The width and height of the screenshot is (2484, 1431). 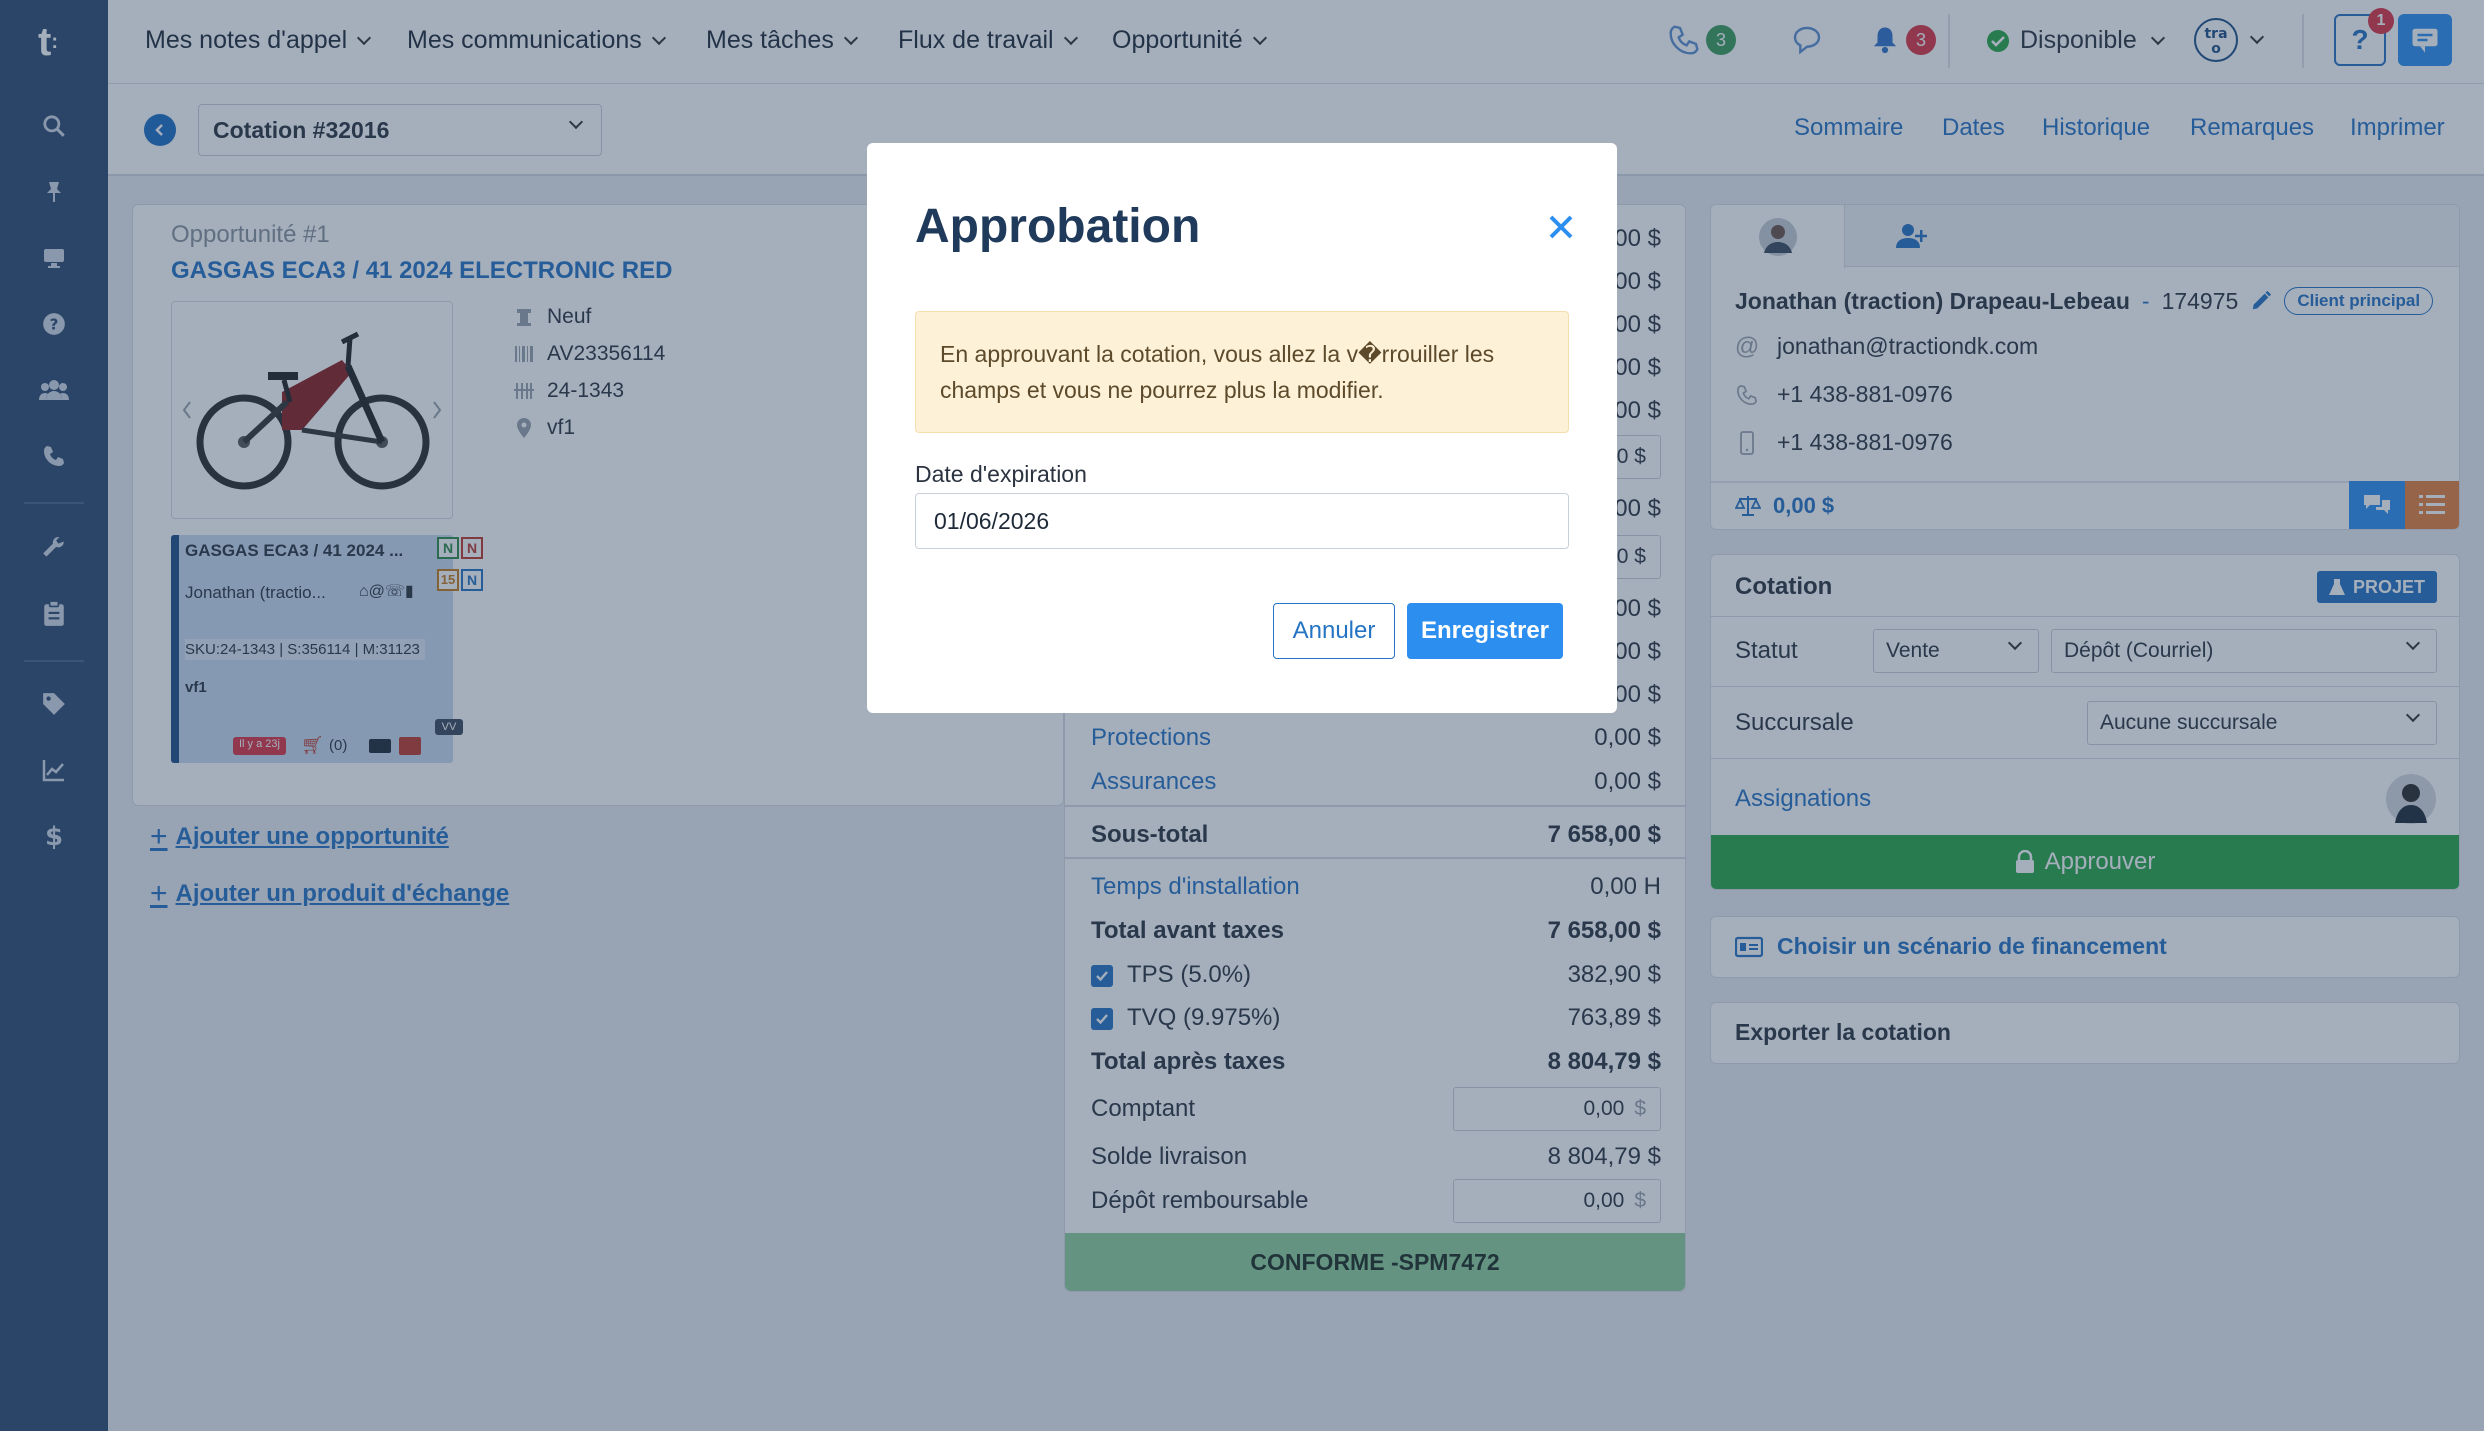 I want to click on cancel-button: Annuler, so click(x=1334, y=631).